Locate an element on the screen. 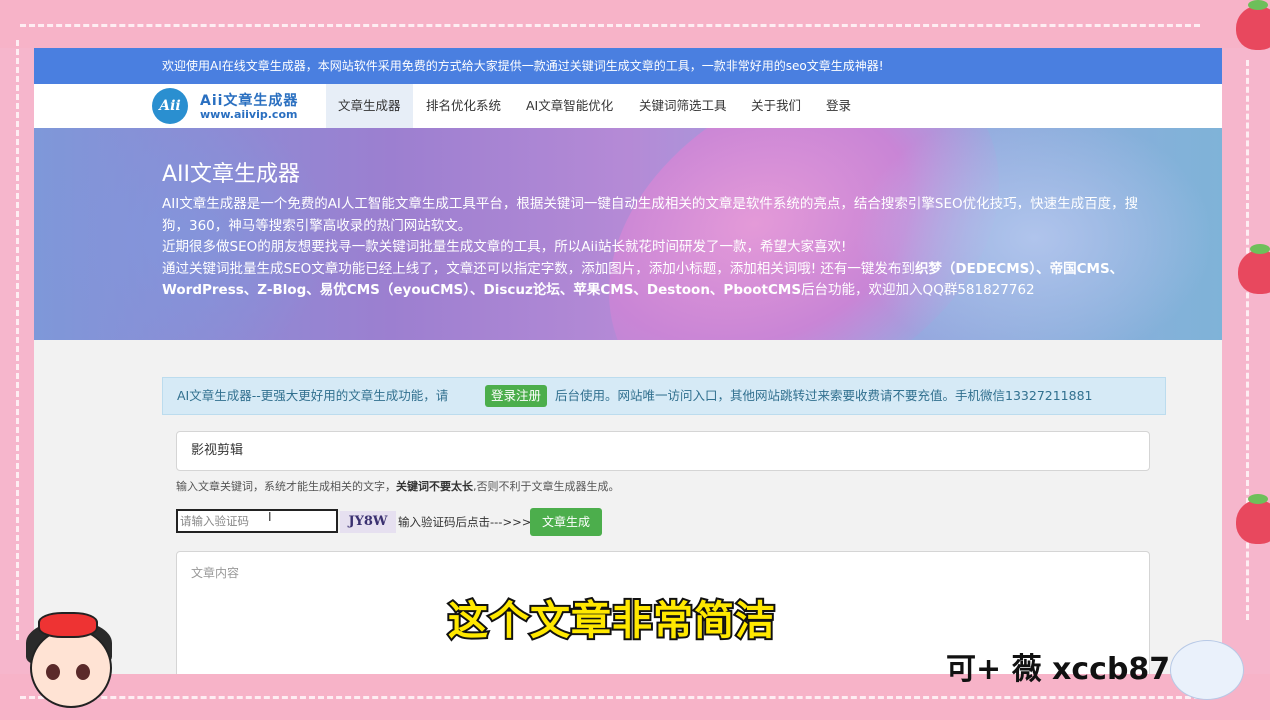 This screenshot has width=1270, height=720. hint-bold: 关键词不要太长 is located at coordinates (434, 486).